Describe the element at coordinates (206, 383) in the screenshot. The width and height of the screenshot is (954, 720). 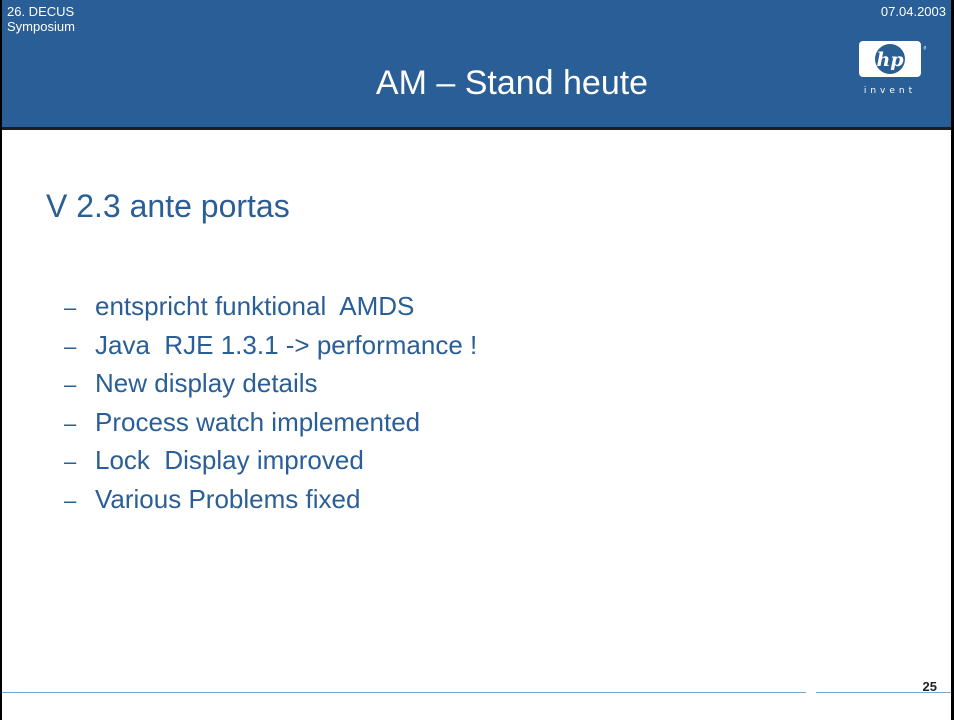
I see `bullet-text: New display details` at that location.